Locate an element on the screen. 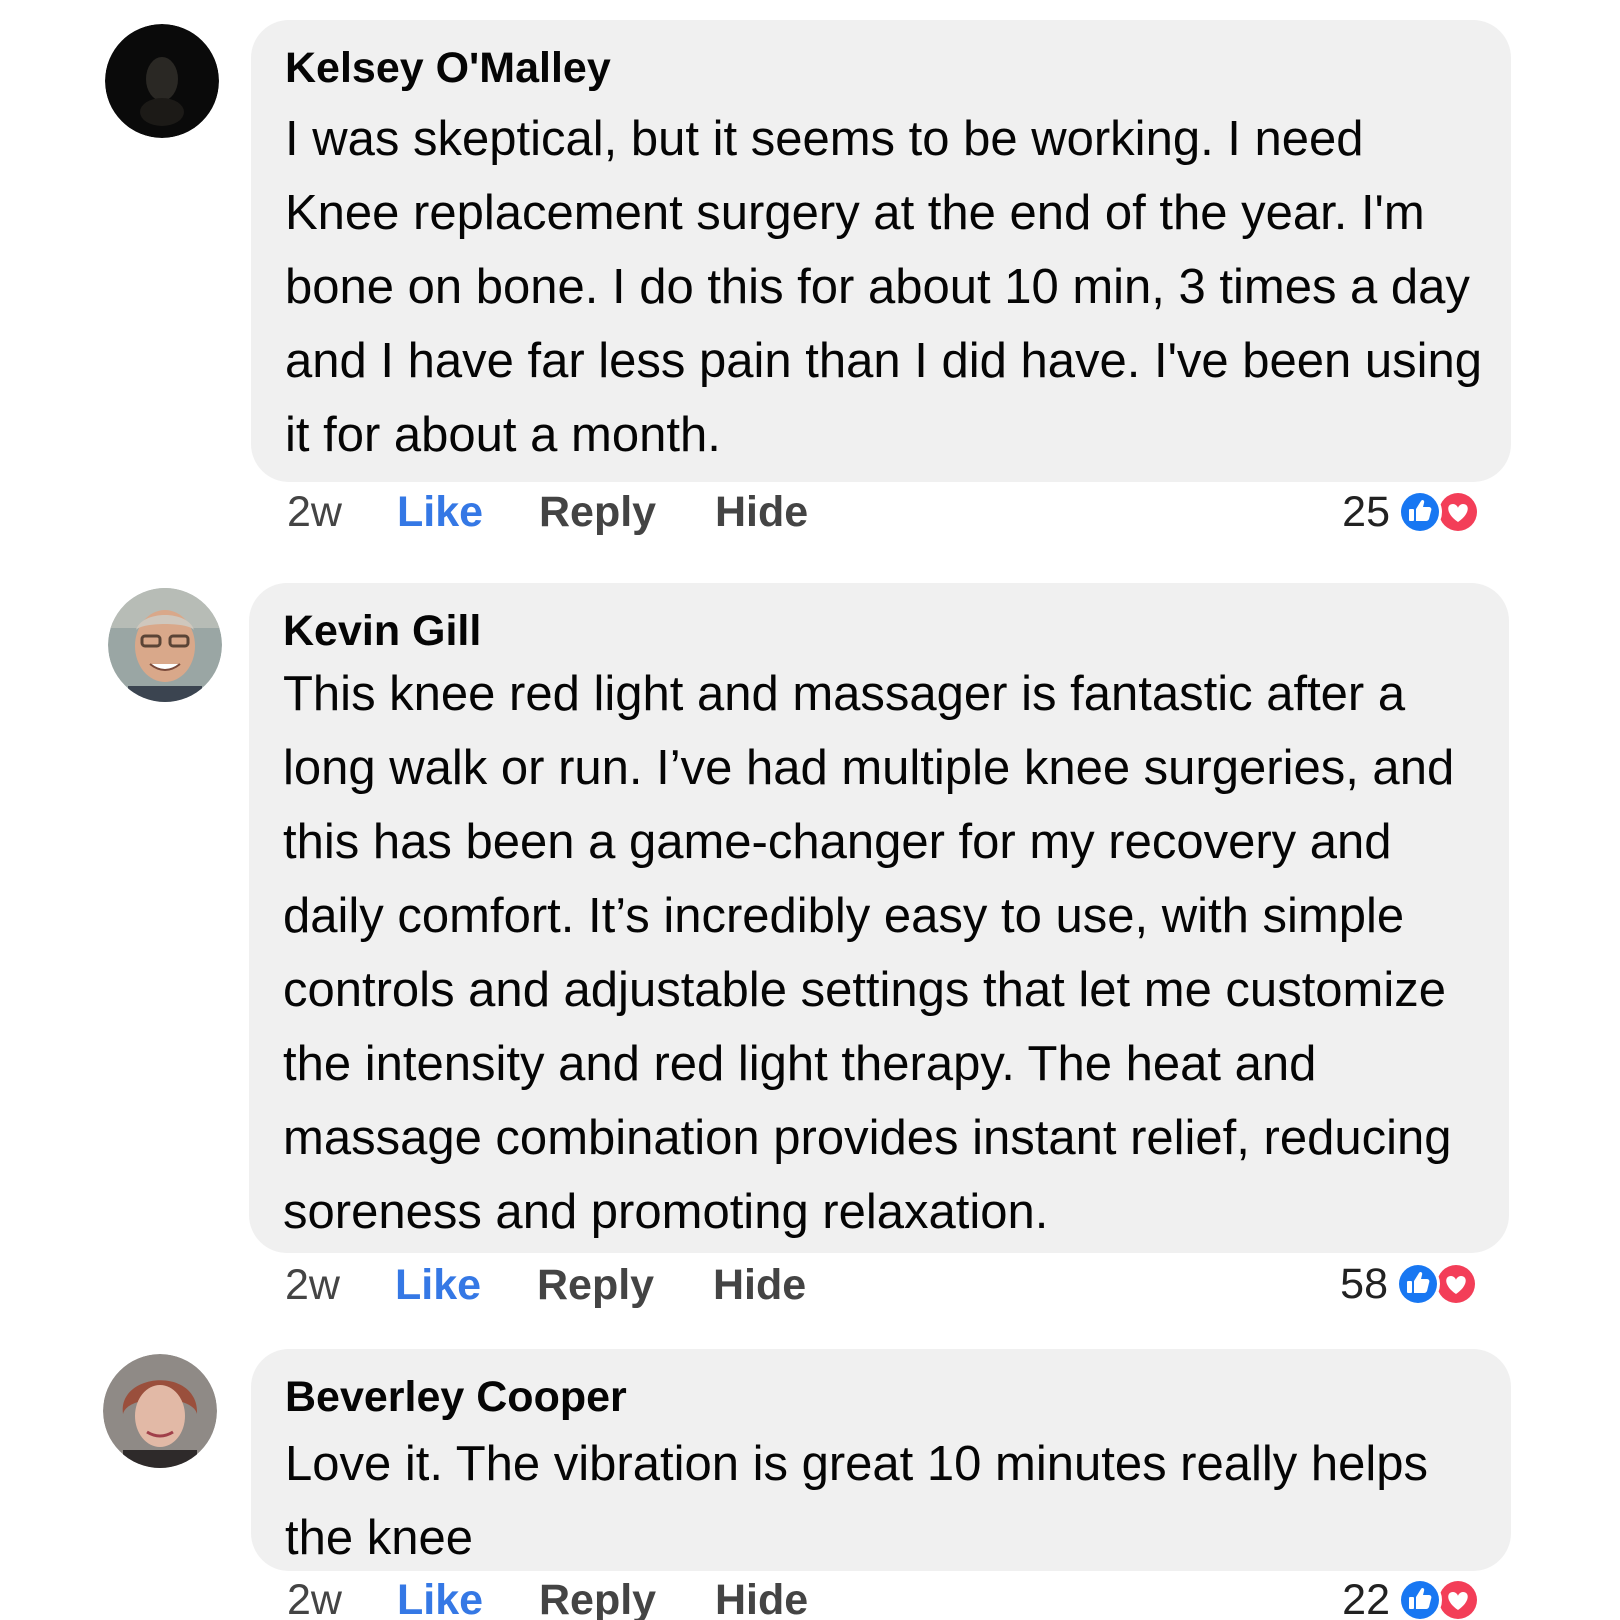 Image resolution: width=1620 pixels, height=1620 pixels. comment-author: Beverley Cooper is located at coordinates (888, 1397).